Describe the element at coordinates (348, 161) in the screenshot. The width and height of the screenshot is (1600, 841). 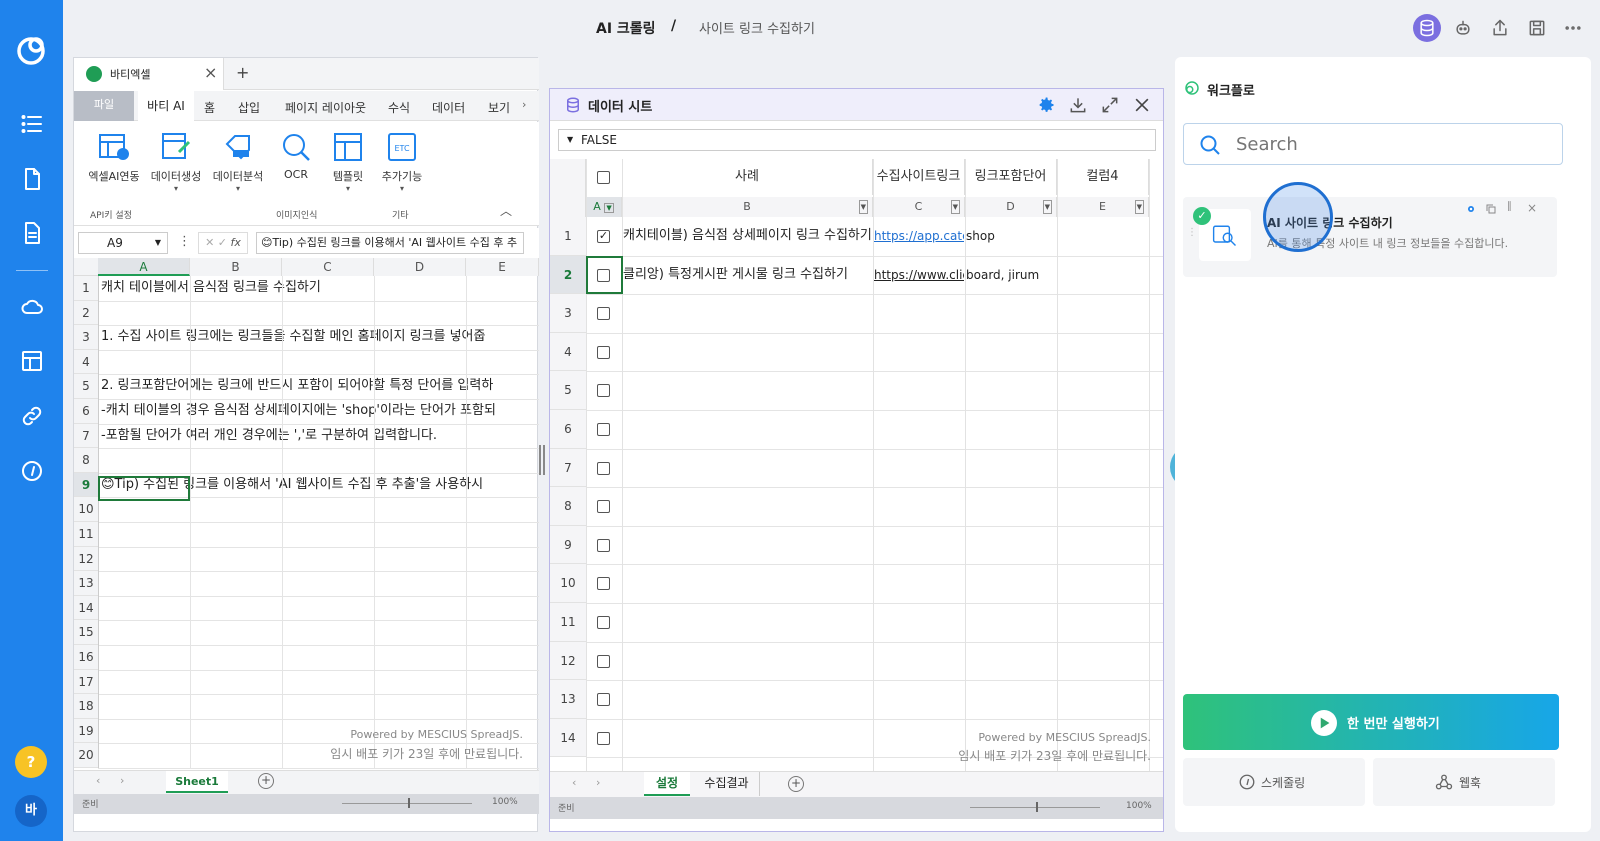
I see `template-button: 템플릿 ▾` at that location.